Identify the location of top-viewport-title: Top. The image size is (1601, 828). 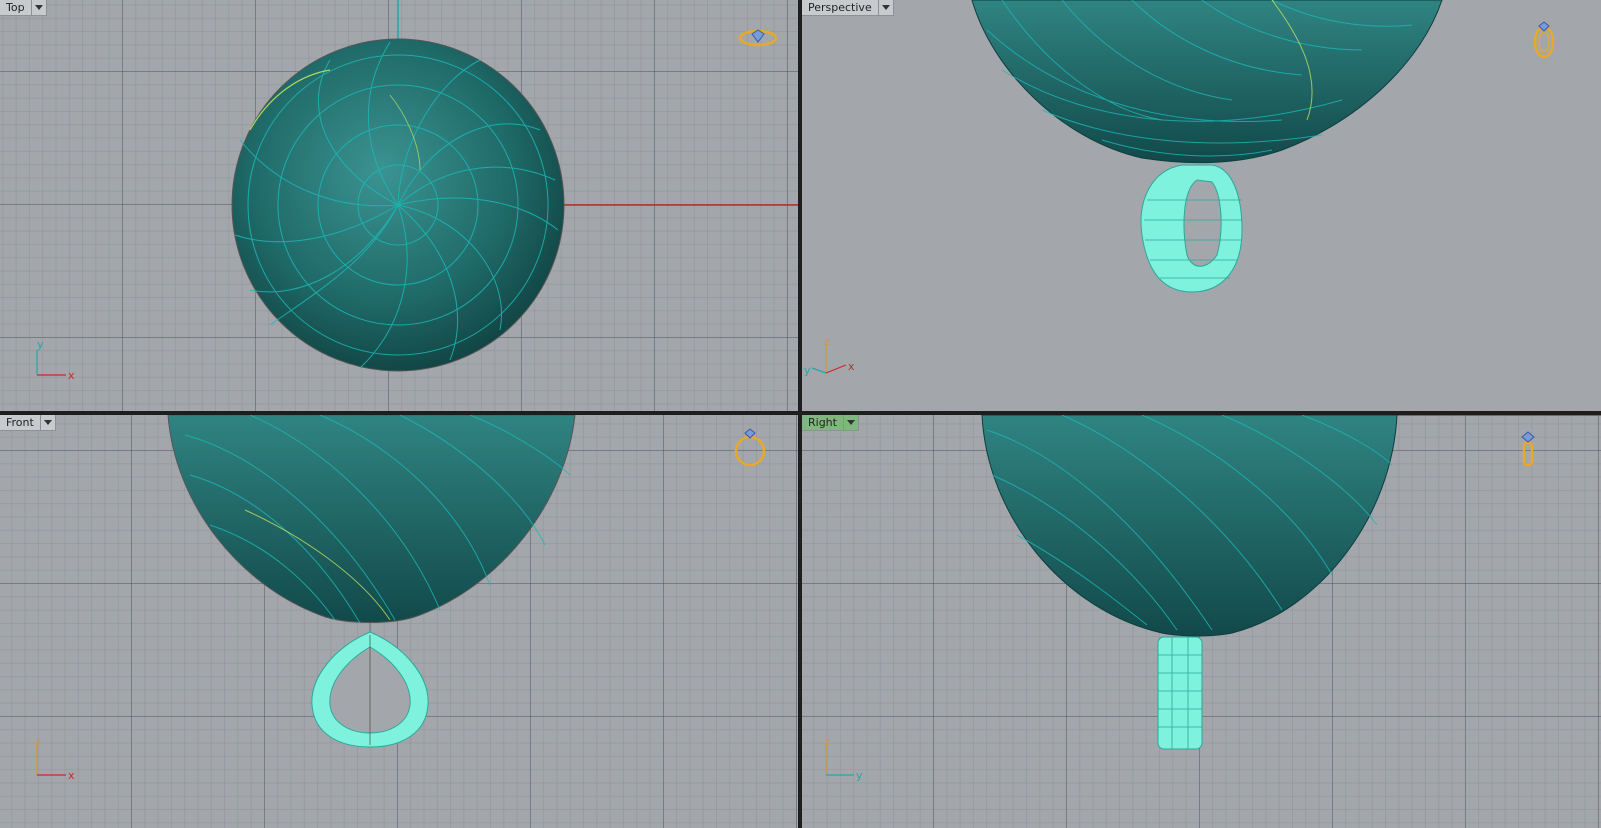
(16, 8).